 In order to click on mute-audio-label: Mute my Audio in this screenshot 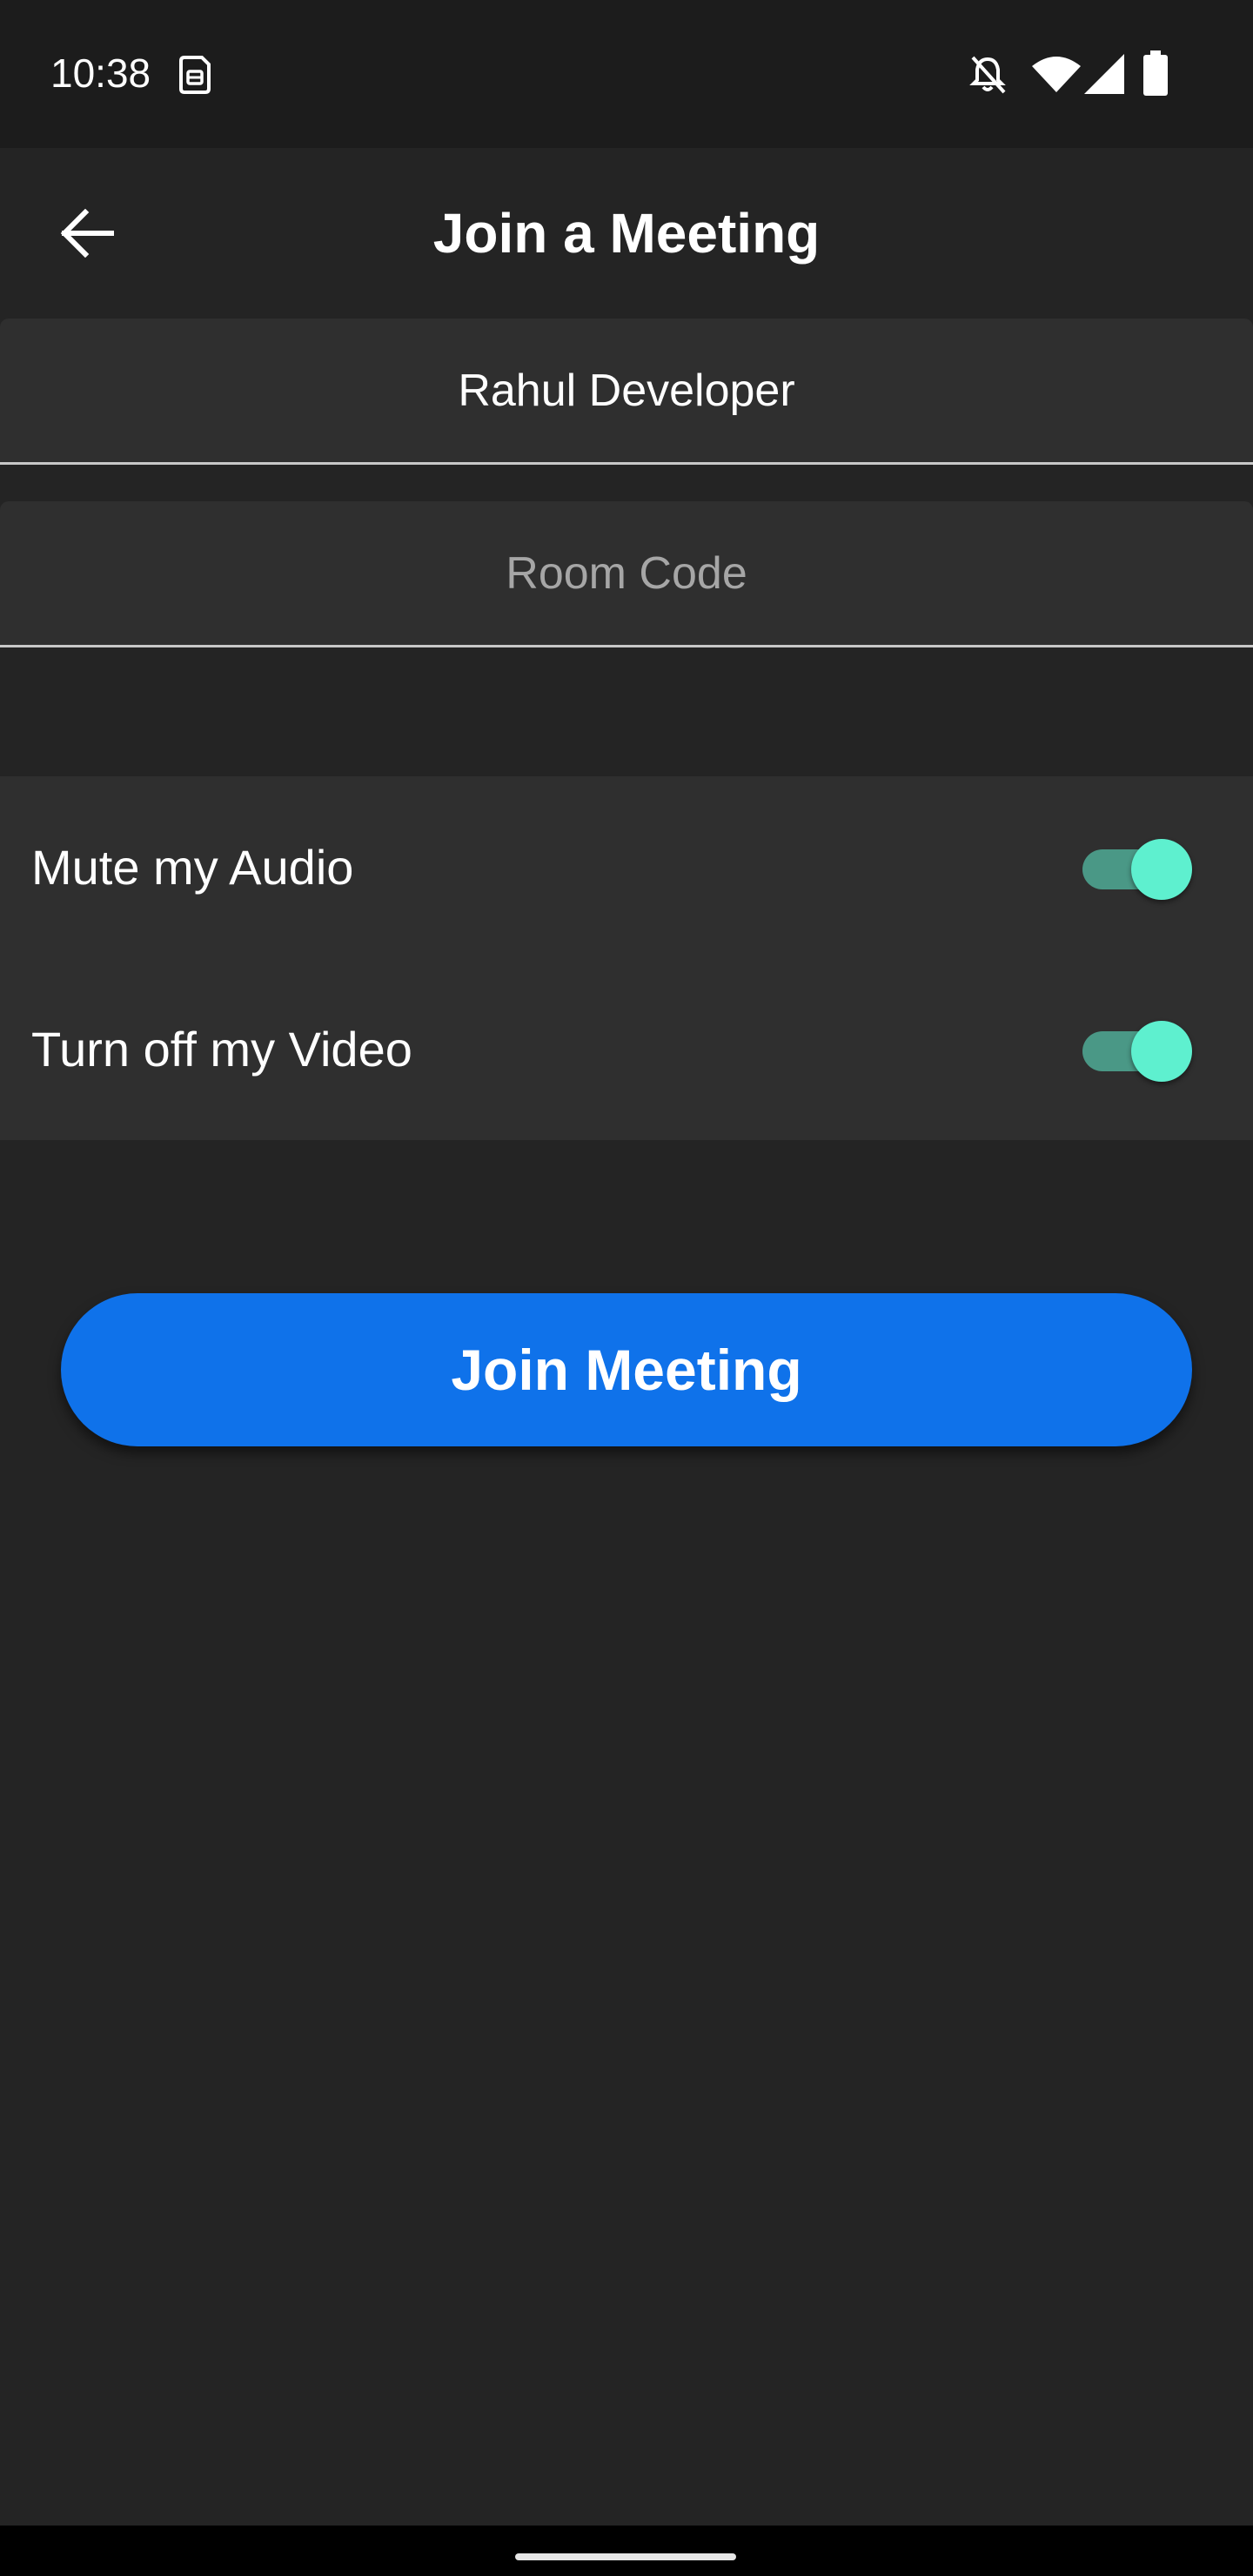, I will do `click(192, 867)`.